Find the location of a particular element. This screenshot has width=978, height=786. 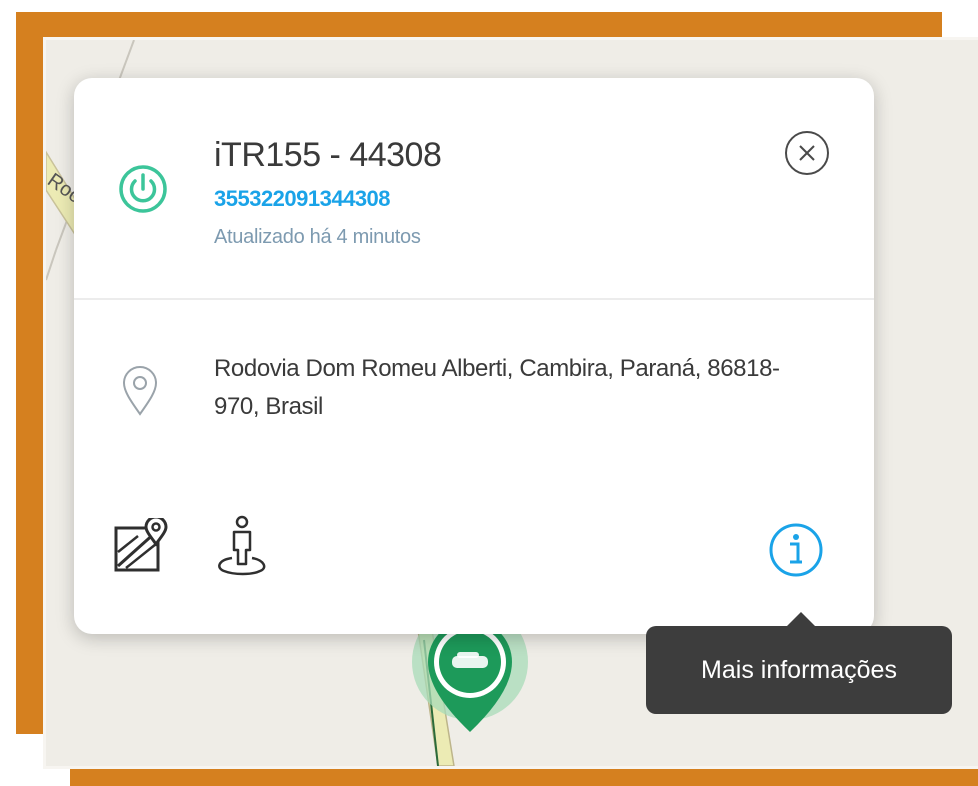

close-icon is located at coordinates (807, 153).